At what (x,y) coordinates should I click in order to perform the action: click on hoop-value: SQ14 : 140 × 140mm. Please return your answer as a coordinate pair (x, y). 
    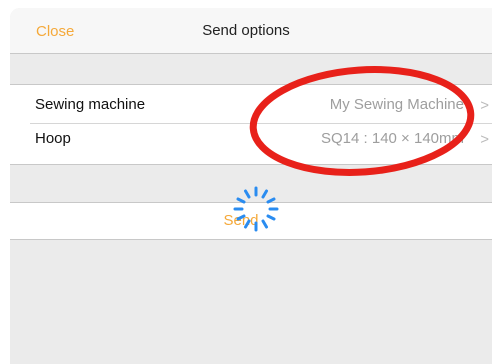
    Looking at the image, I should click on (392, 138).